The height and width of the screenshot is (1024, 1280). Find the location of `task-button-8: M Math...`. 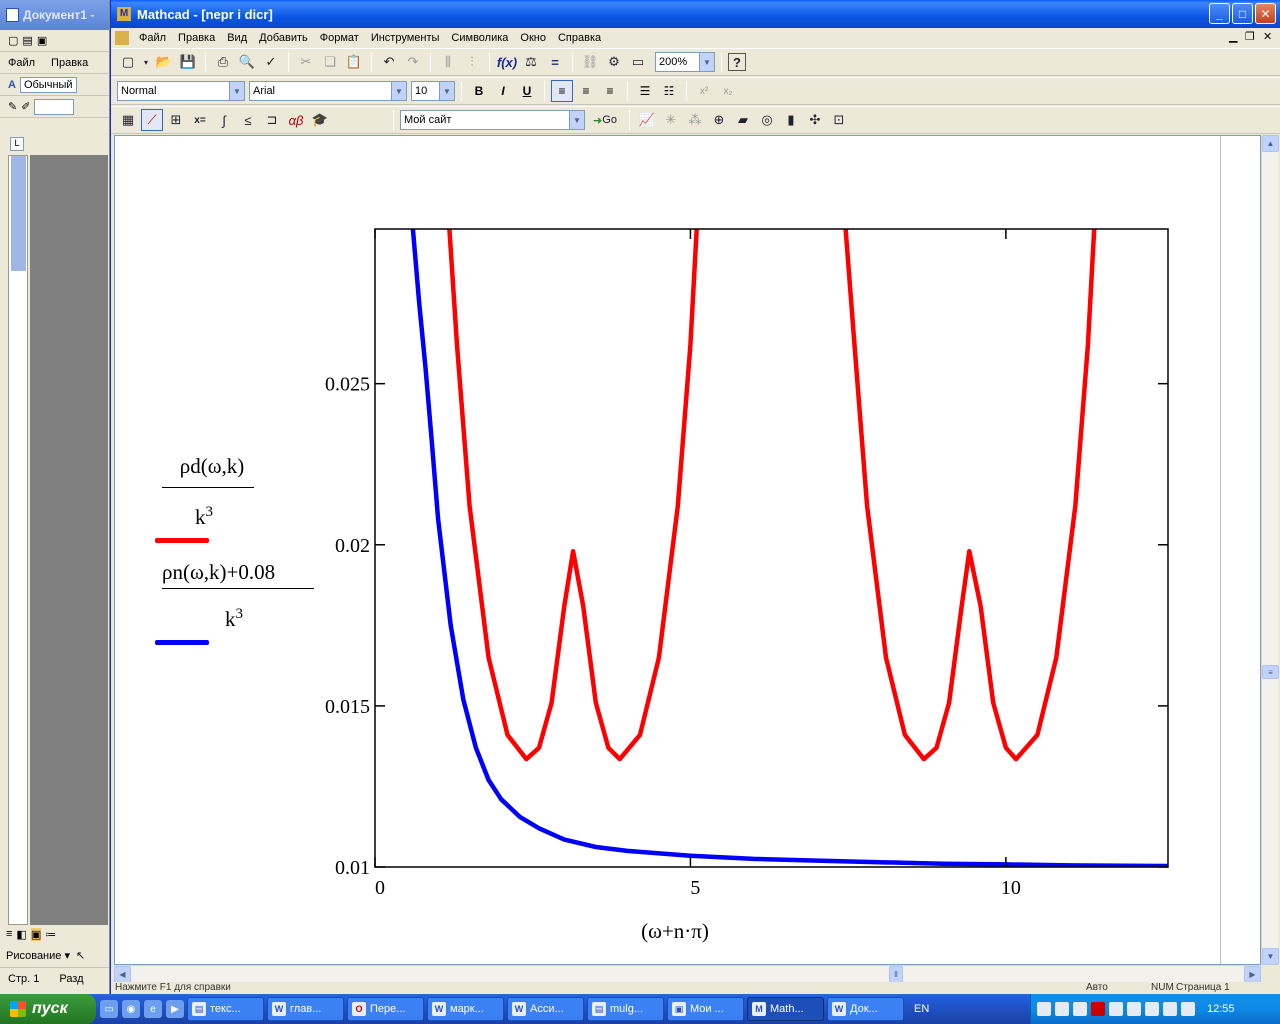

task-button-8: M Math... is located at coordinates (785, 1009).